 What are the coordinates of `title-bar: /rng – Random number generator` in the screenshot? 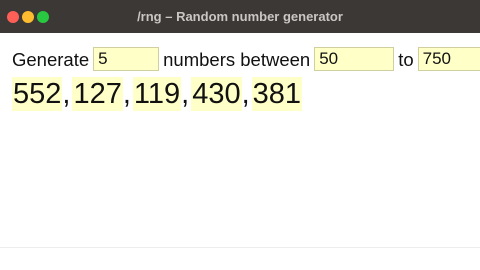 It's located at (240, 16).